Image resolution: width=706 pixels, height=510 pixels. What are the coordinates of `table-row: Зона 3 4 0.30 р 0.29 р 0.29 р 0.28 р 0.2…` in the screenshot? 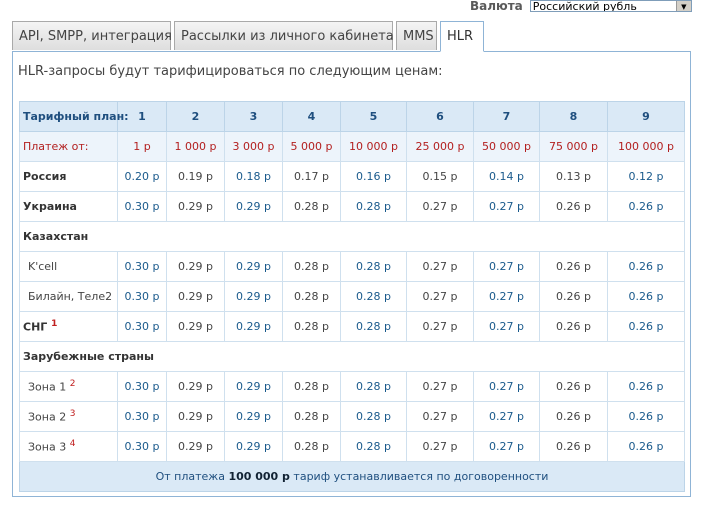 It's located at (352, 446).